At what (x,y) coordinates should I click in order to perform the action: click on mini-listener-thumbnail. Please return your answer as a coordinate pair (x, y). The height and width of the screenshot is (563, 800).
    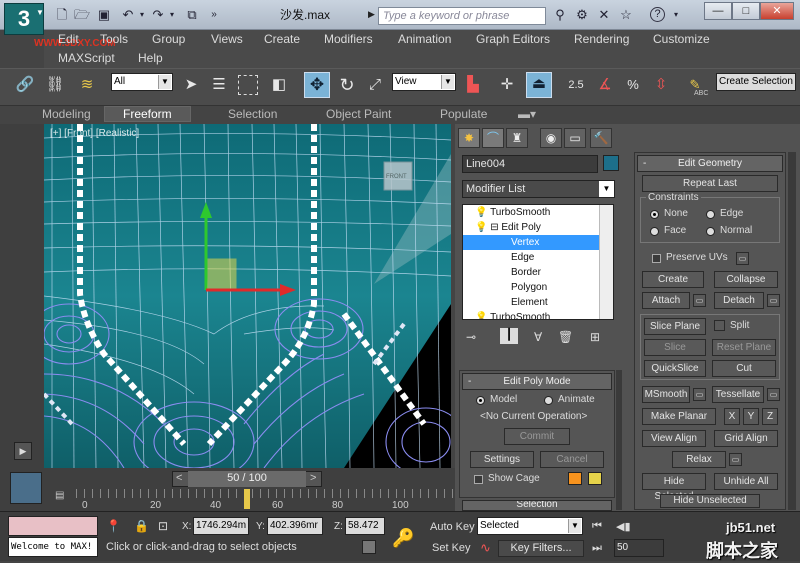
    Looking at the image, I should click on (26, 488).